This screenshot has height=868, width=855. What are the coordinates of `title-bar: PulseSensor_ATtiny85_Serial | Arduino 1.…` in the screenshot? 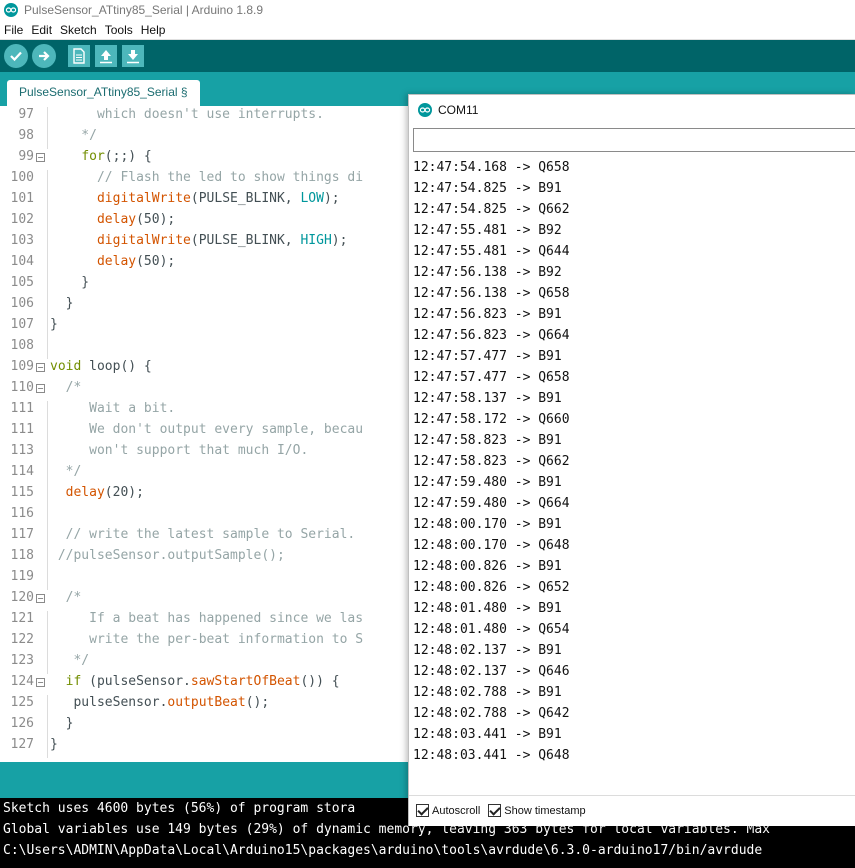 It's located at (427, 10).